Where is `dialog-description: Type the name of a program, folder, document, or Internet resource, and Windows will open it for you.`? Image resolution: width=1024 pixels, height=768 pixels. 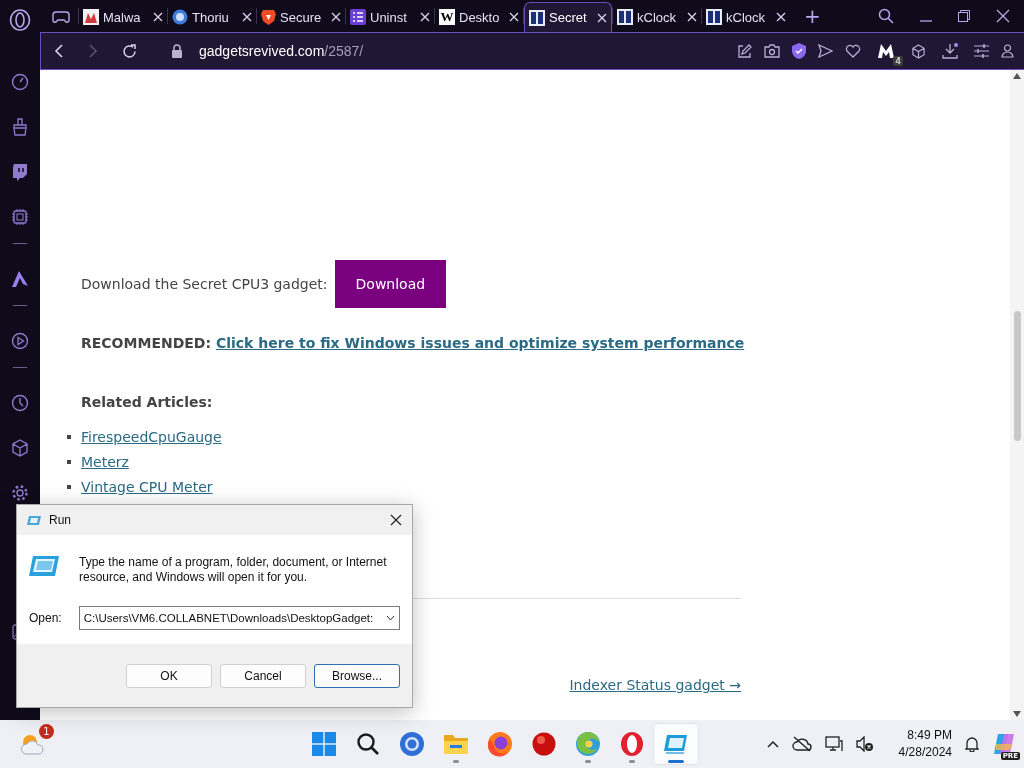 dialog-description: Type the name of a program, folder, document, or Internet resource, and Windows will open it for you. is located at coordinates (233, 570).